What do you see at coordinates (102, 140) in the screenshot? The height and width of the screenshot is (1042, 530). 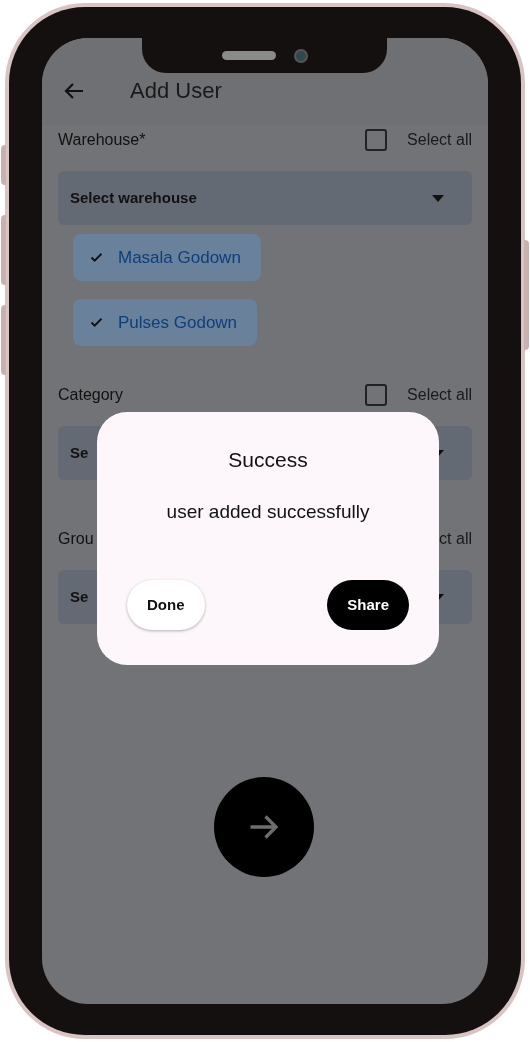 I see `field-label: Warehouse*` at bounding box center [102, 140].